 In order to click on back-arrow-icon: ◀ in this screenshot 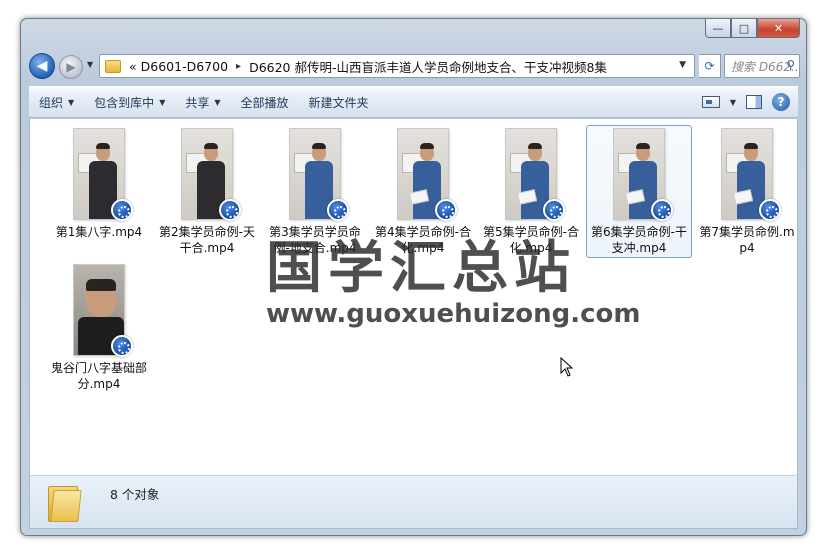, I will do `click(42, 66)`.